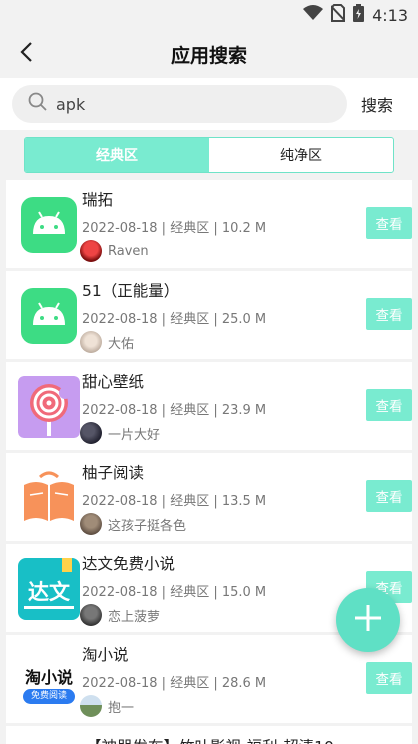  Describe the element at coordinates (377, 104) in the screenshot. I see `search-button: 搜索` at that location.